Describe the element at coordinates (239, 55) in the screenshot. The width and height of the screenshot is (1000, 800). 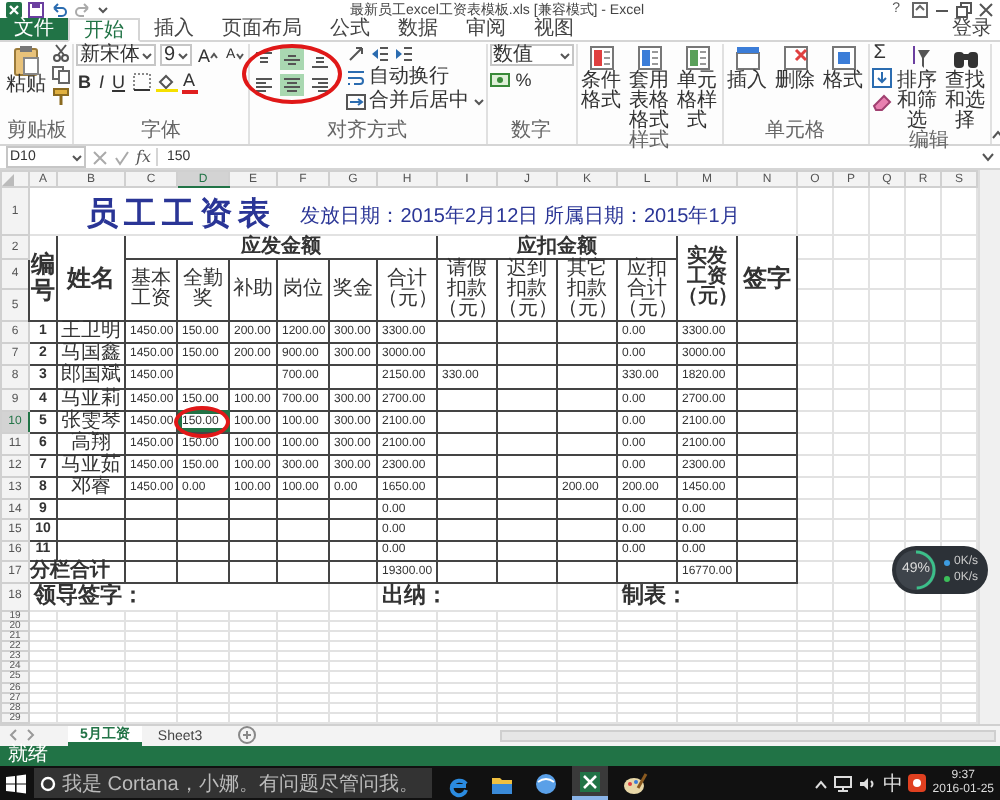
I see `caret-down-icon` at that location.